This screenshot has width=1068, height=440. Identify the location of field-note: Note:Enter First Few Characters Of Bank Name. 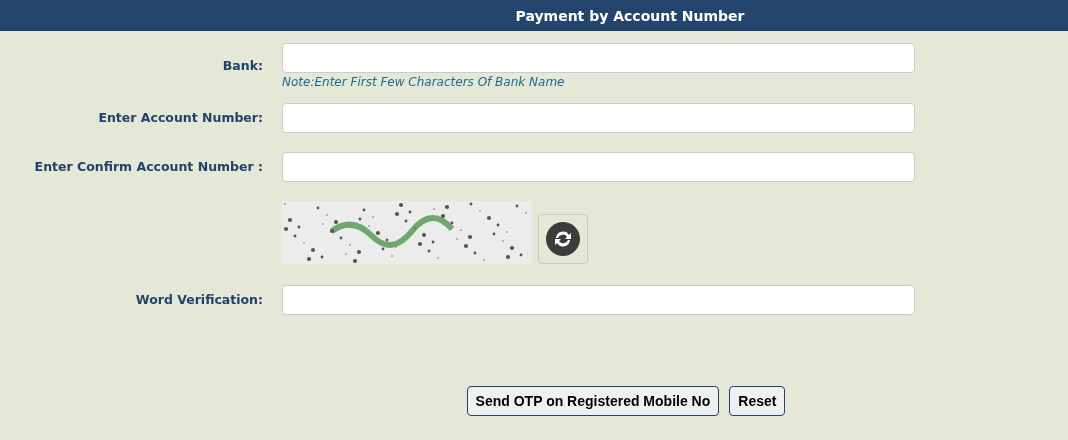
(423, 82).